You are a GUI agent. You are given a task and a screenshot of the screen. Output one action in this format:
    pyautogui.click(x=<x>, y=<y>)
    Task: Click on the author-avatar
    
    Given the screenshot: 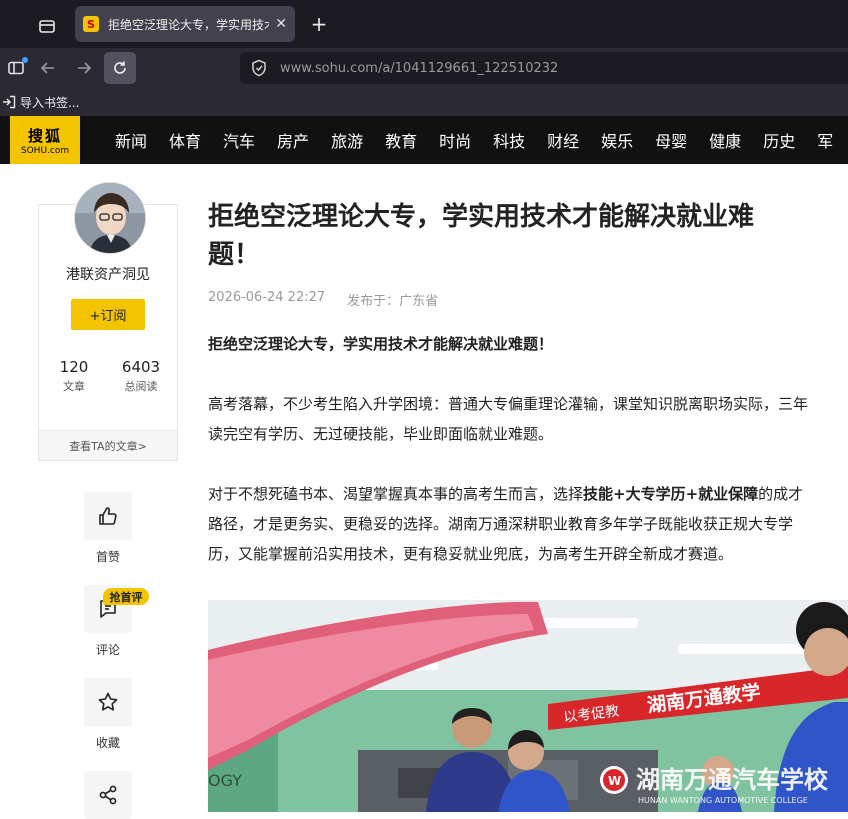 What is the action you would take?
    pyautogui.click(x=110, y=218)
    